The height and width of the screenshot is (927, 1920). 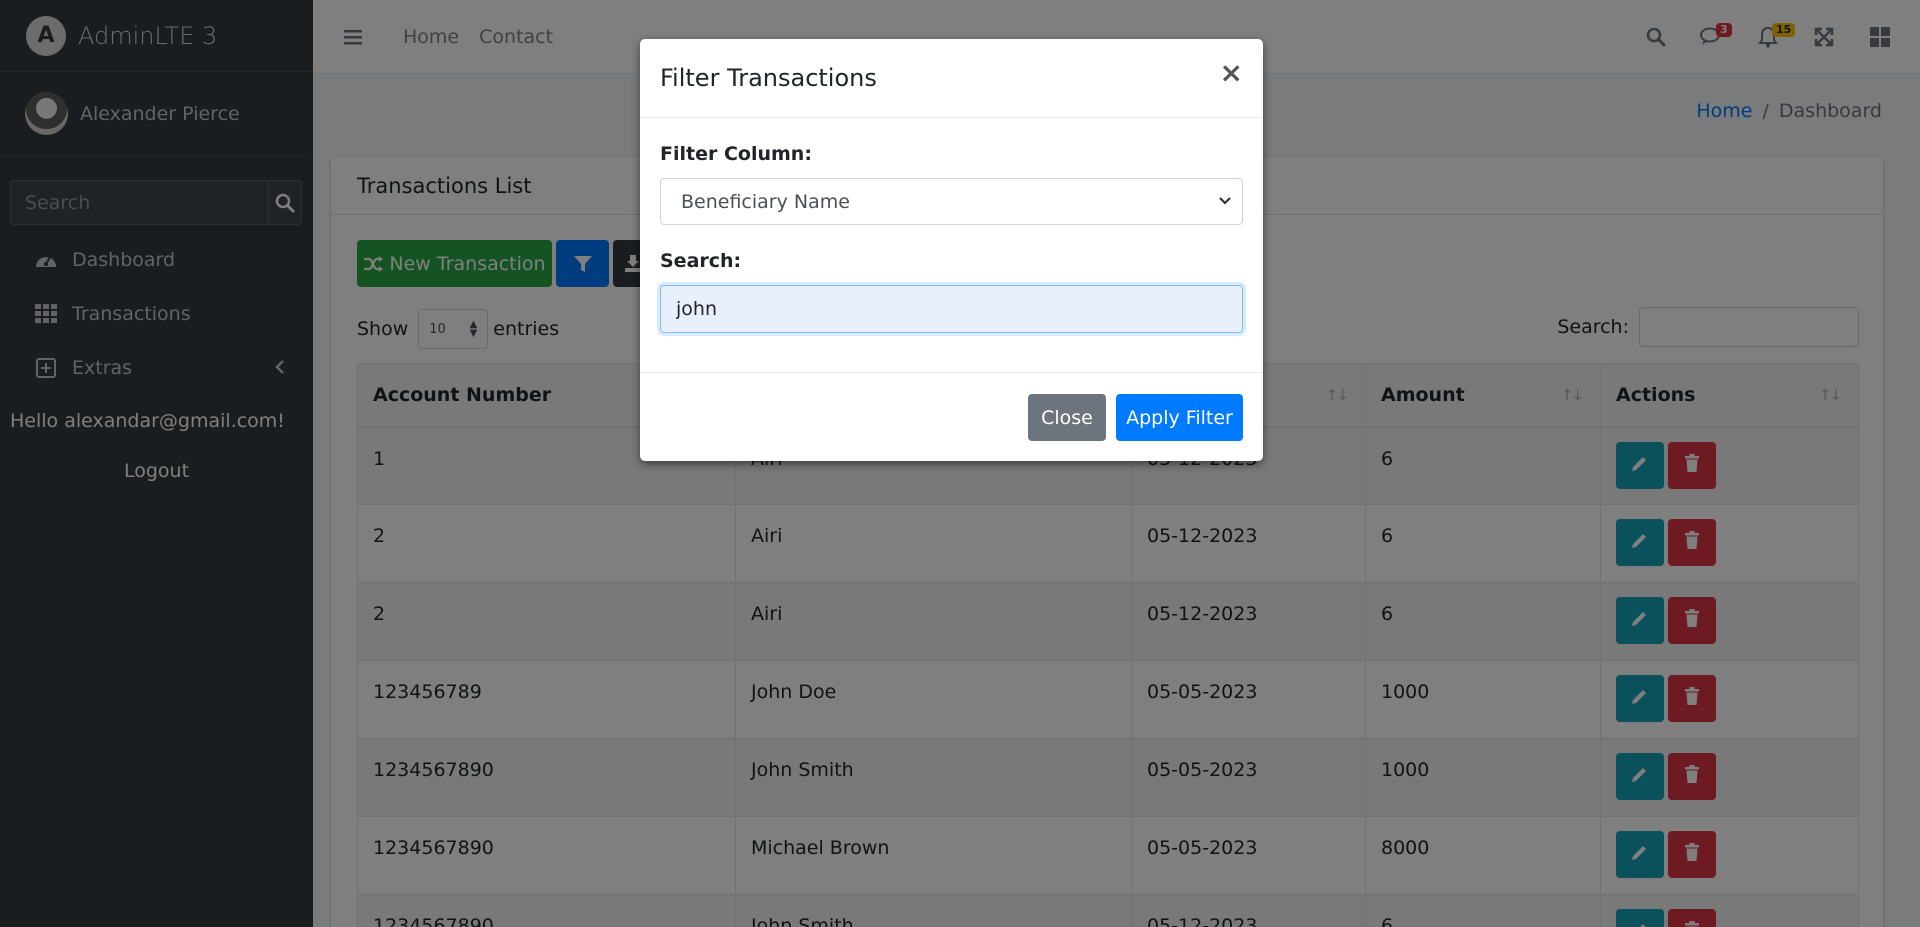 What do you see at coordinates (1225, 203) in the screenshot?
I see `chevron-down-icon` at bounding box center [1225, 203].